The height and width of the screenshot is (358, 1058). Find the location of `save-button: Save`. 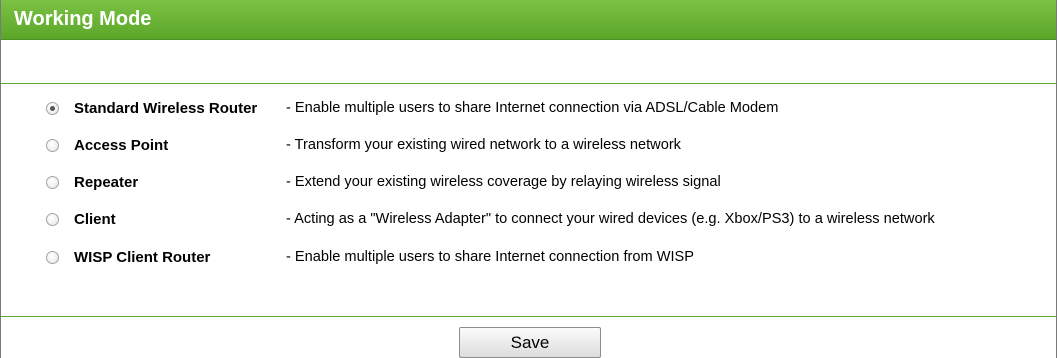

save-button: Save is located at coordinates (530, 342).